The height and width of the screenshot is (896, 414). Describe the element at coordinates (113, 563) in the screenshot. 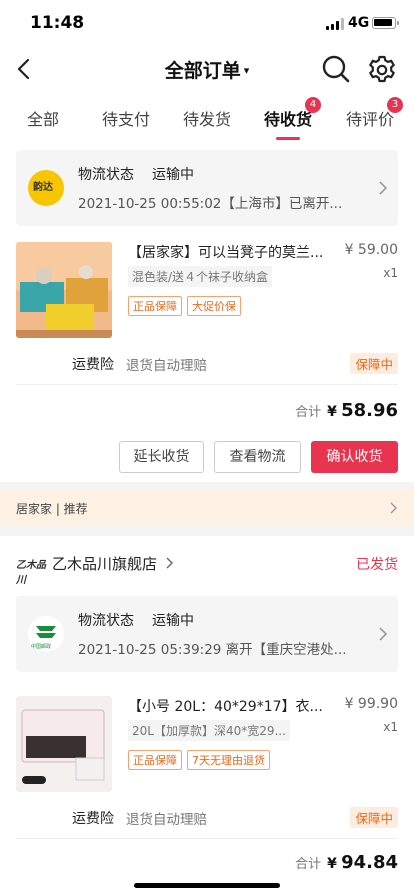

I see `store-name: 乙木品川旗舰店` at that location.